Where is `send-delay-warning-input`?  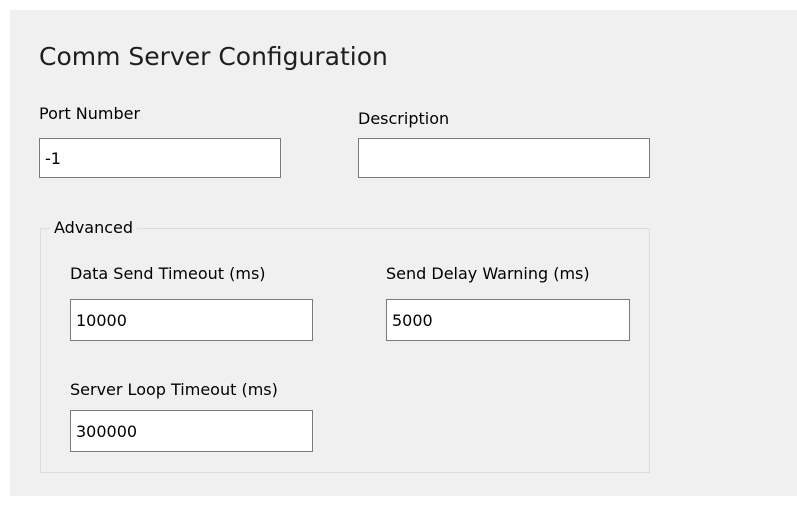 send-delay-warning-input is located at coordinates (508, 320).